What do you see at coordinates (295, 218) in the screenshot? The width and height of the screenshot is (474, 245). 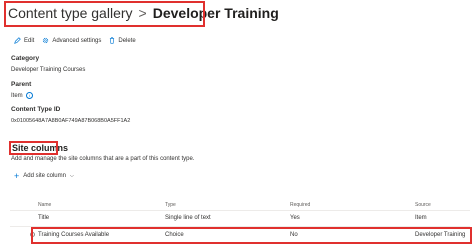 I see `row-required: Yes` at bounding box center [295, 218].